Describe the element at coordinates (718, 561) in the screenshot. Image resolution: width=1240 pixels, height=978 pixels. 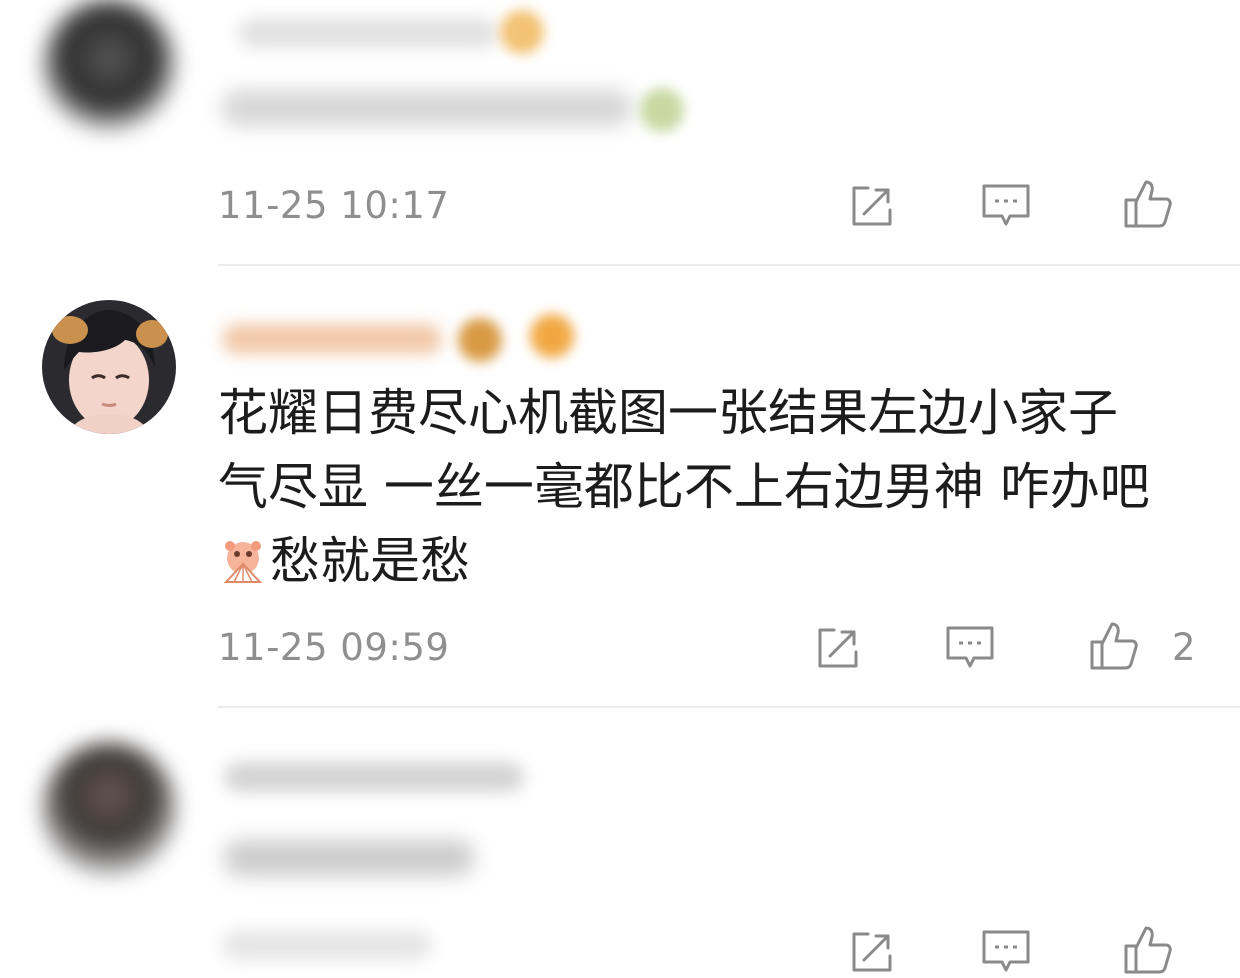
I see `comment-text-line: 愁就是愁` at that location.